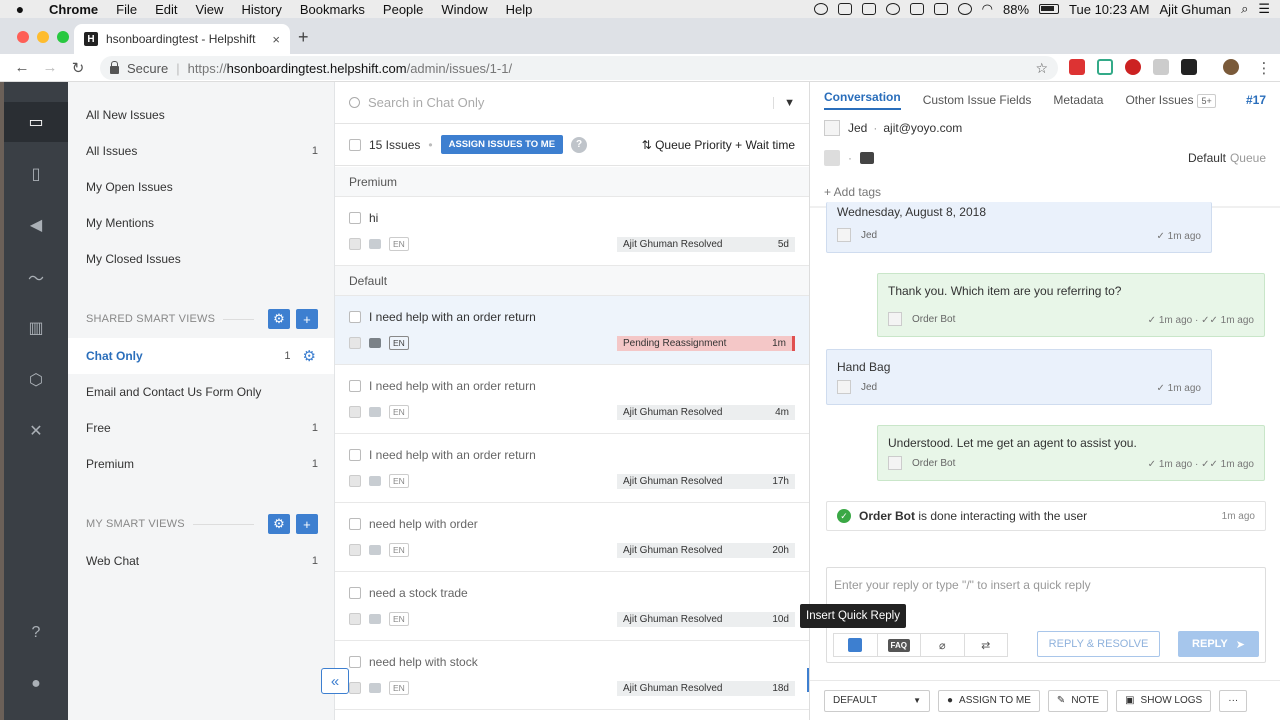 This screenshot has height=720, width=1280. I want to click on minimize-window-icon, so click(43, 37).